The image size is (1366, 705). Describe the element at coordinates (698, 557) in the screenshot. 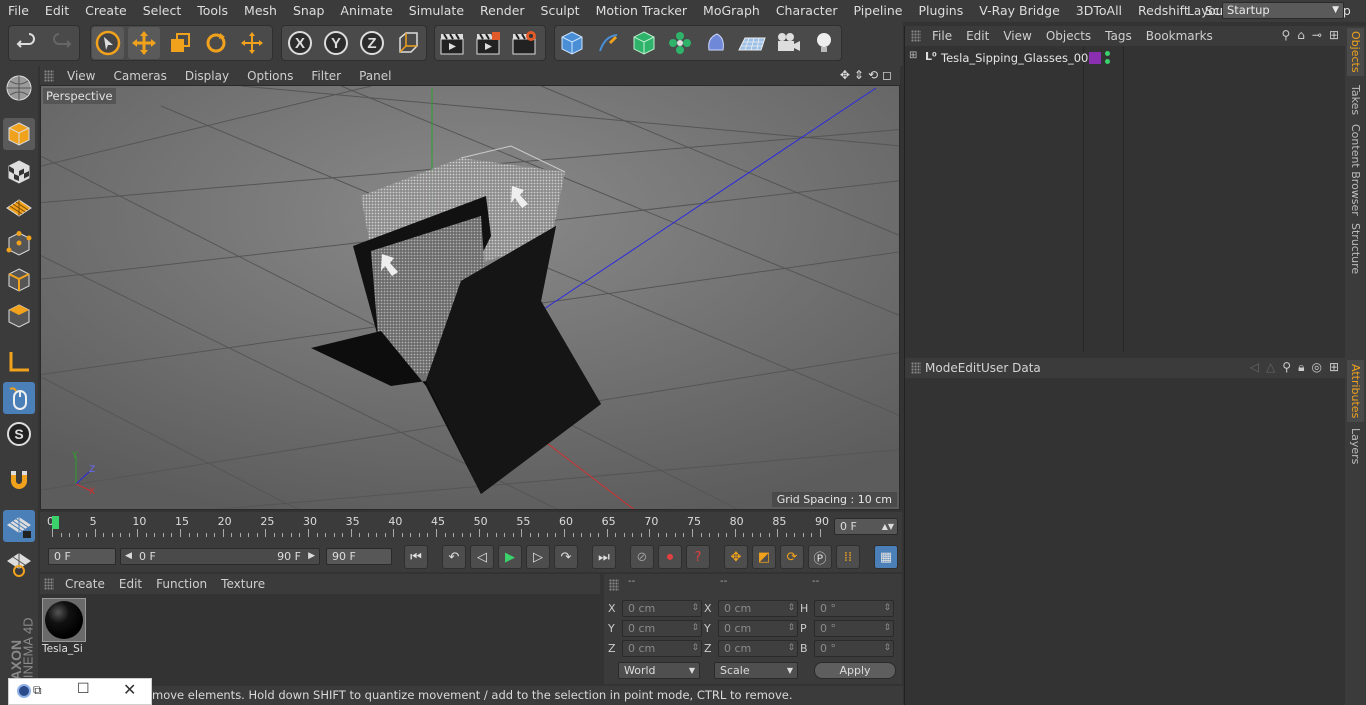

I see `keyframe-selection-button: ?` at that location.